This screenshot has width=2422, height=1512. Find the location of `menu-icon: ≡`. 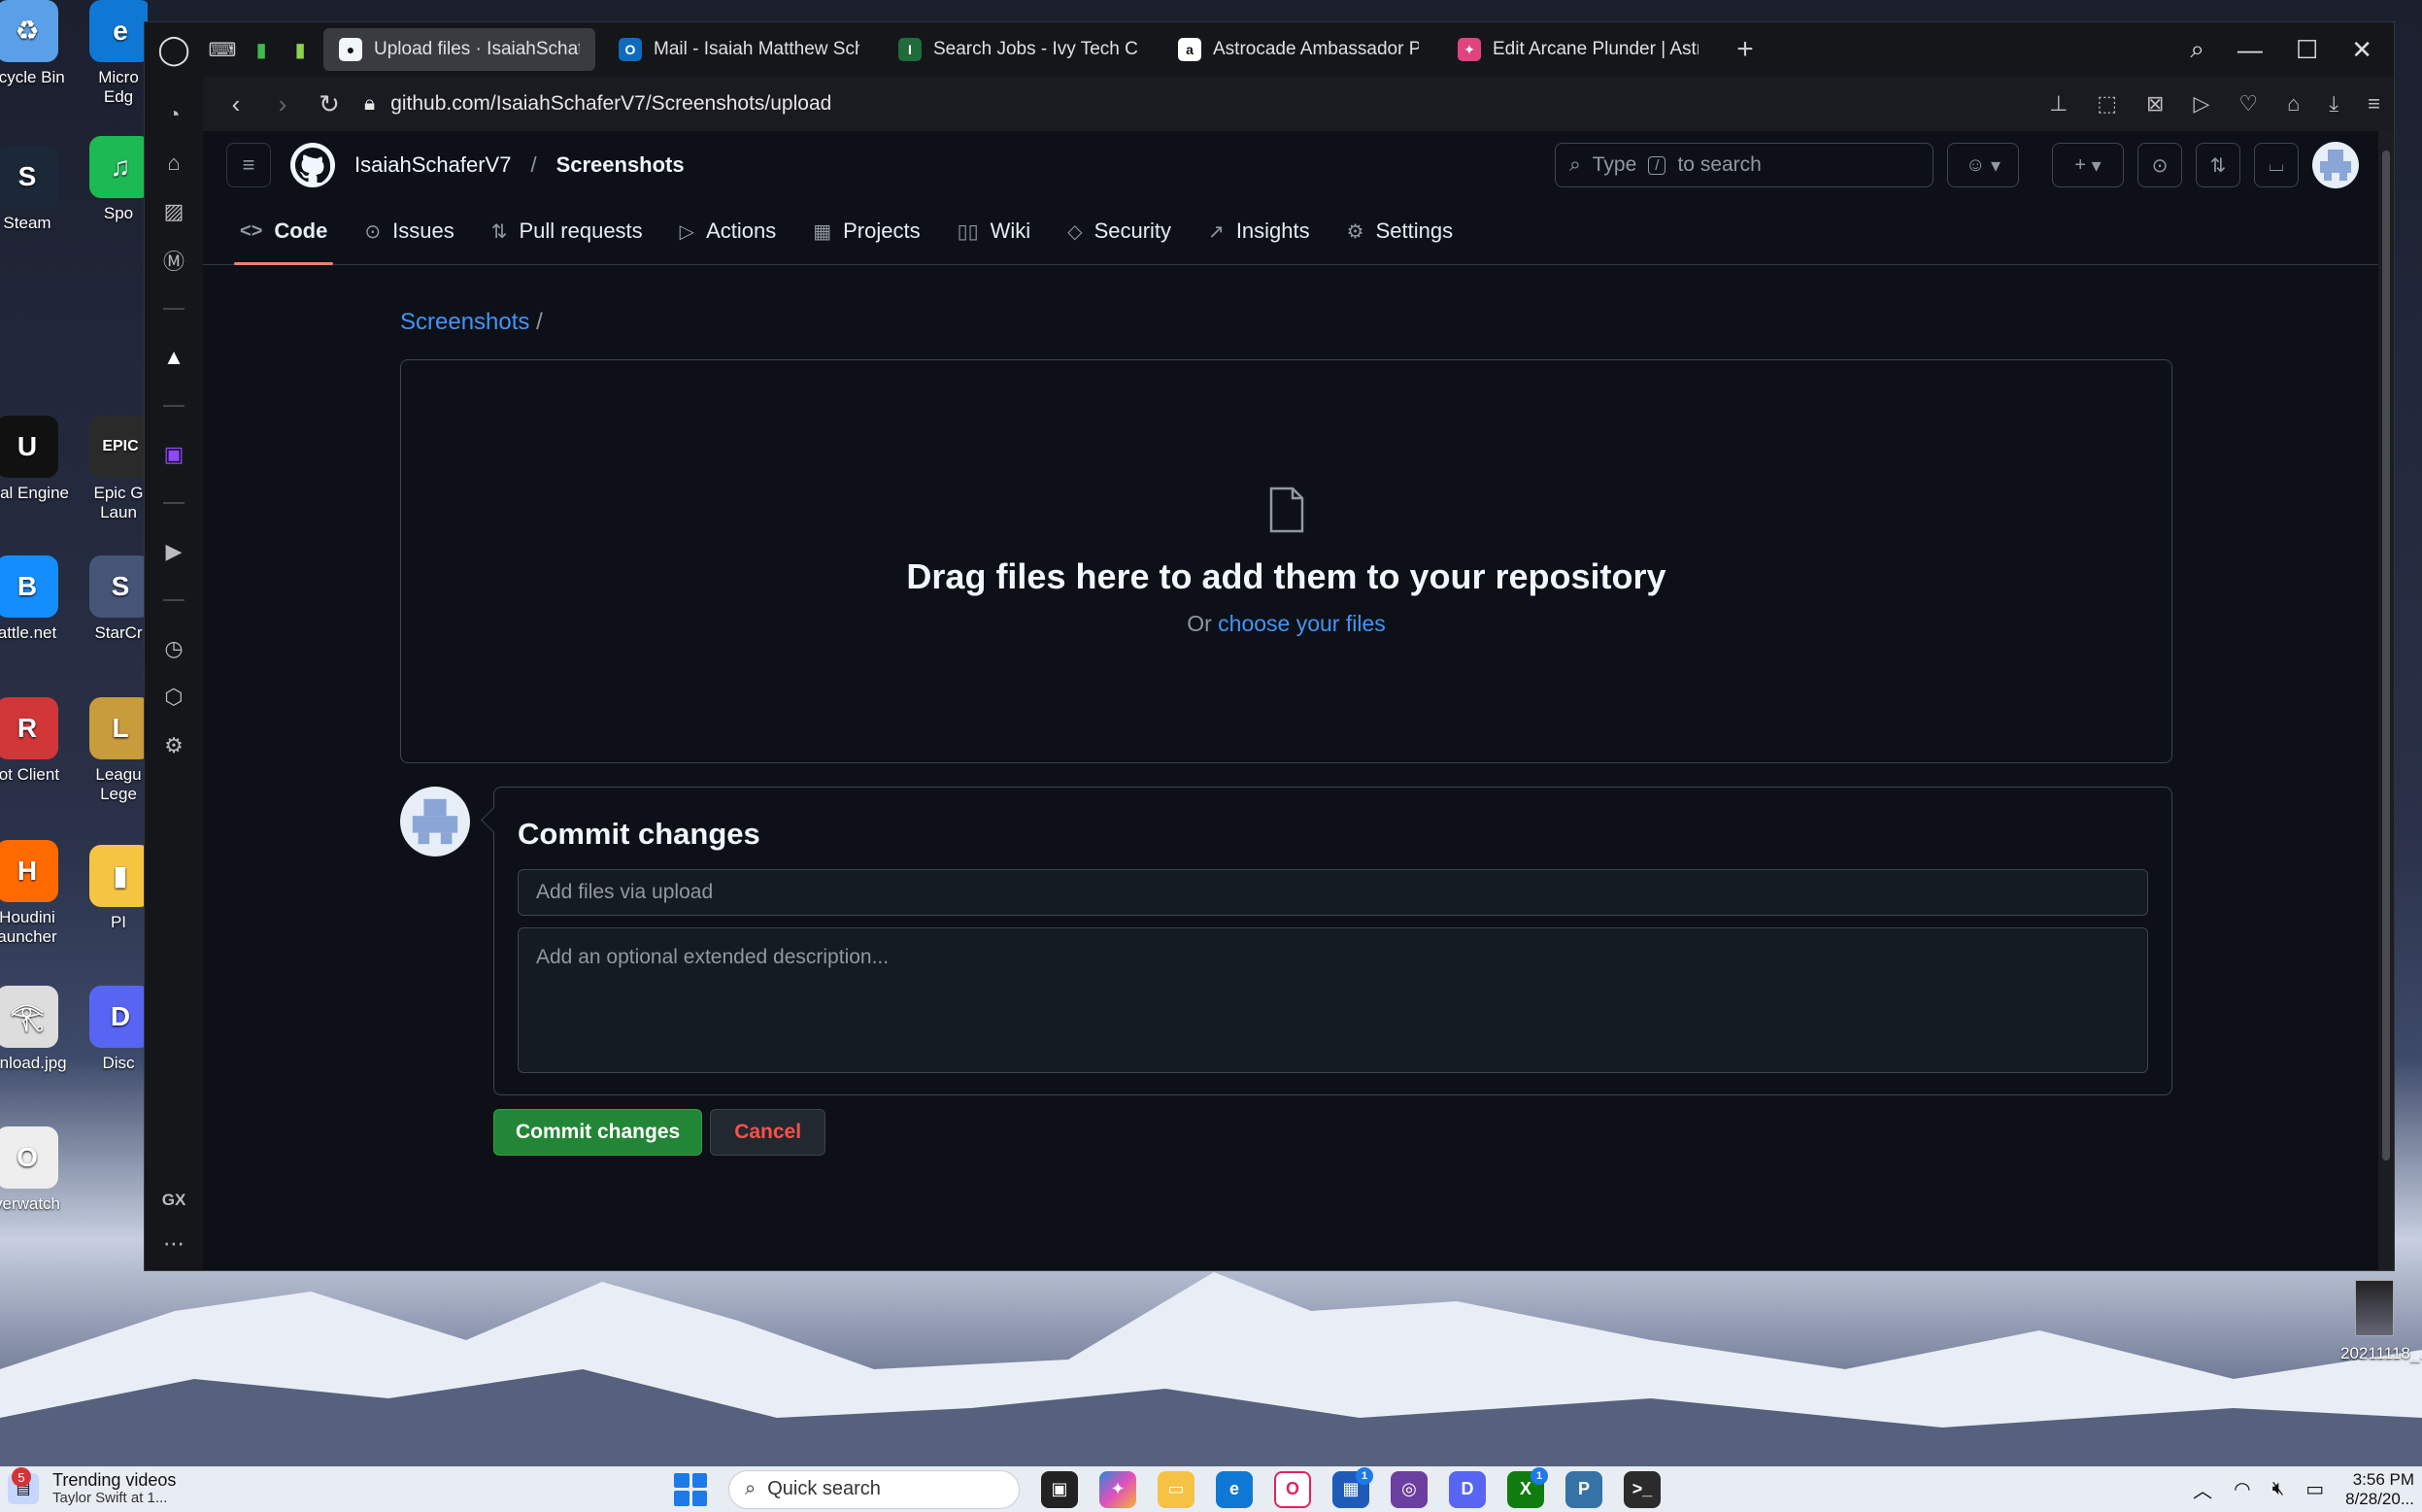

menu-icon: ≡ is located at coordinates (2374, 104).